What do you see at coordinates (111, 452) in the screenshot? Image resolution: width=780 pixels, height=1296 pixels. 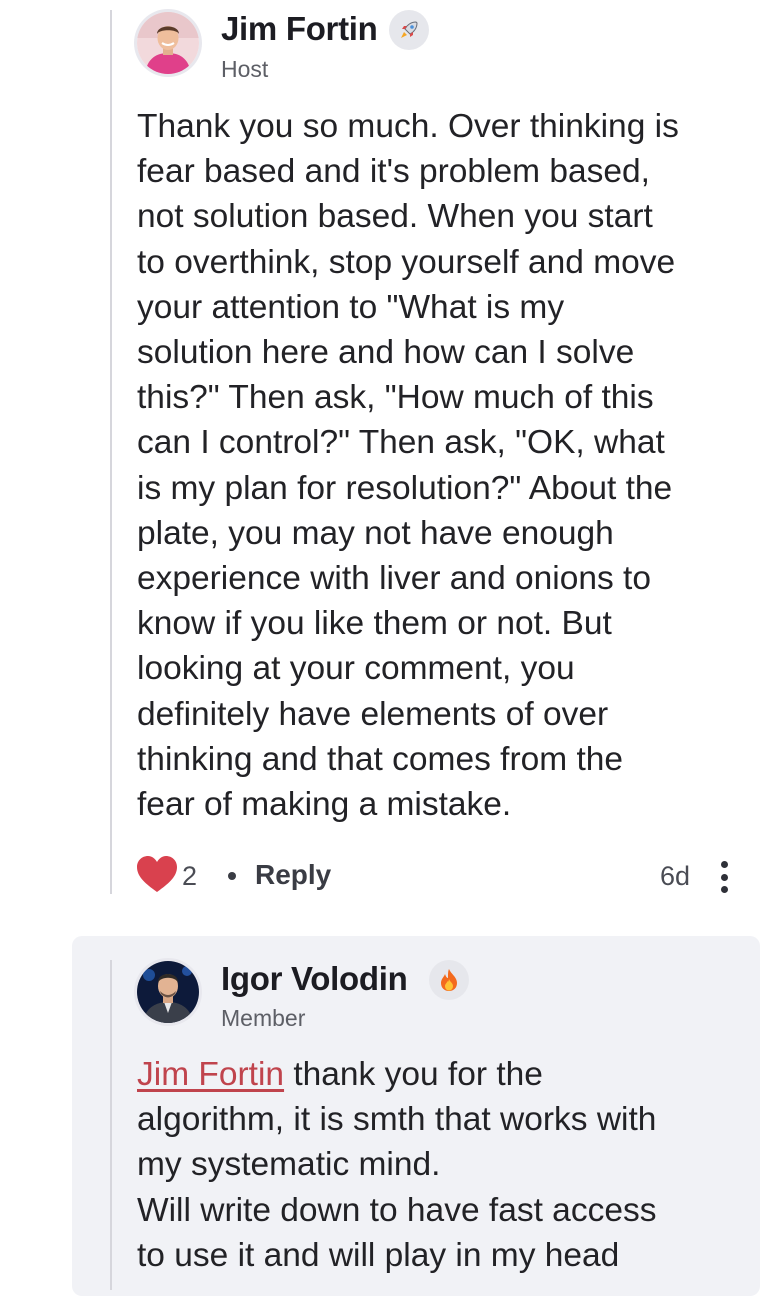 I see `thread-line` at bounding box center [111, 452].